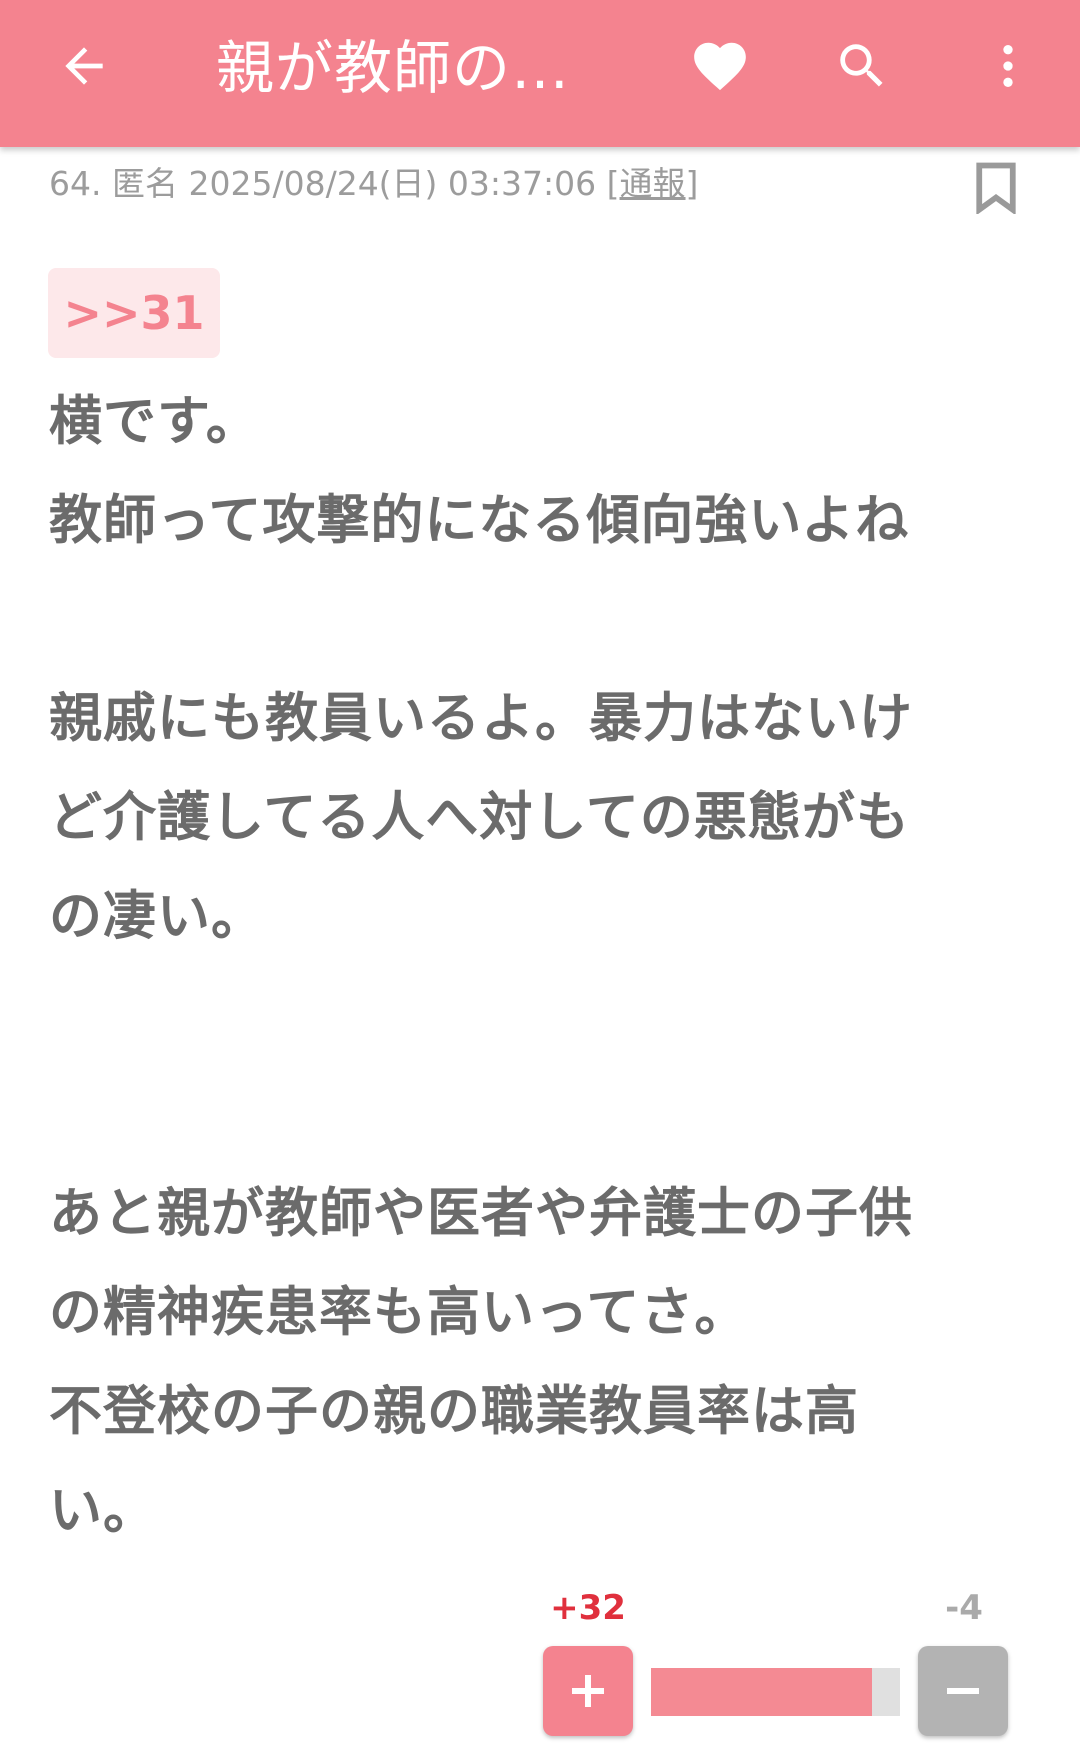 Image resolution: width=1080 pixels, height=1747 pixels. I want to click on body-line: 横です。, so click(154, 421).